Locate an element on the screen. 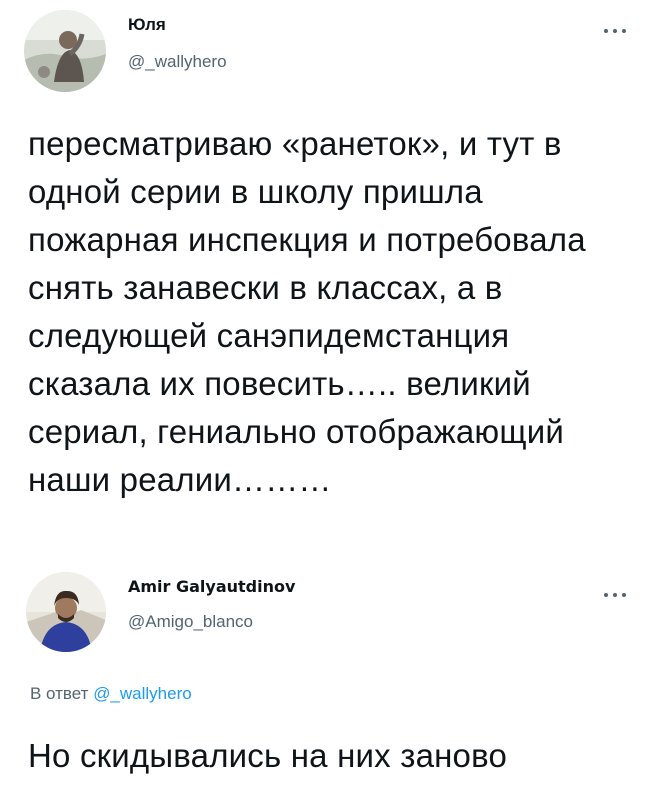  author-handle: @_wallyhero is located at coordinates (177, 62).